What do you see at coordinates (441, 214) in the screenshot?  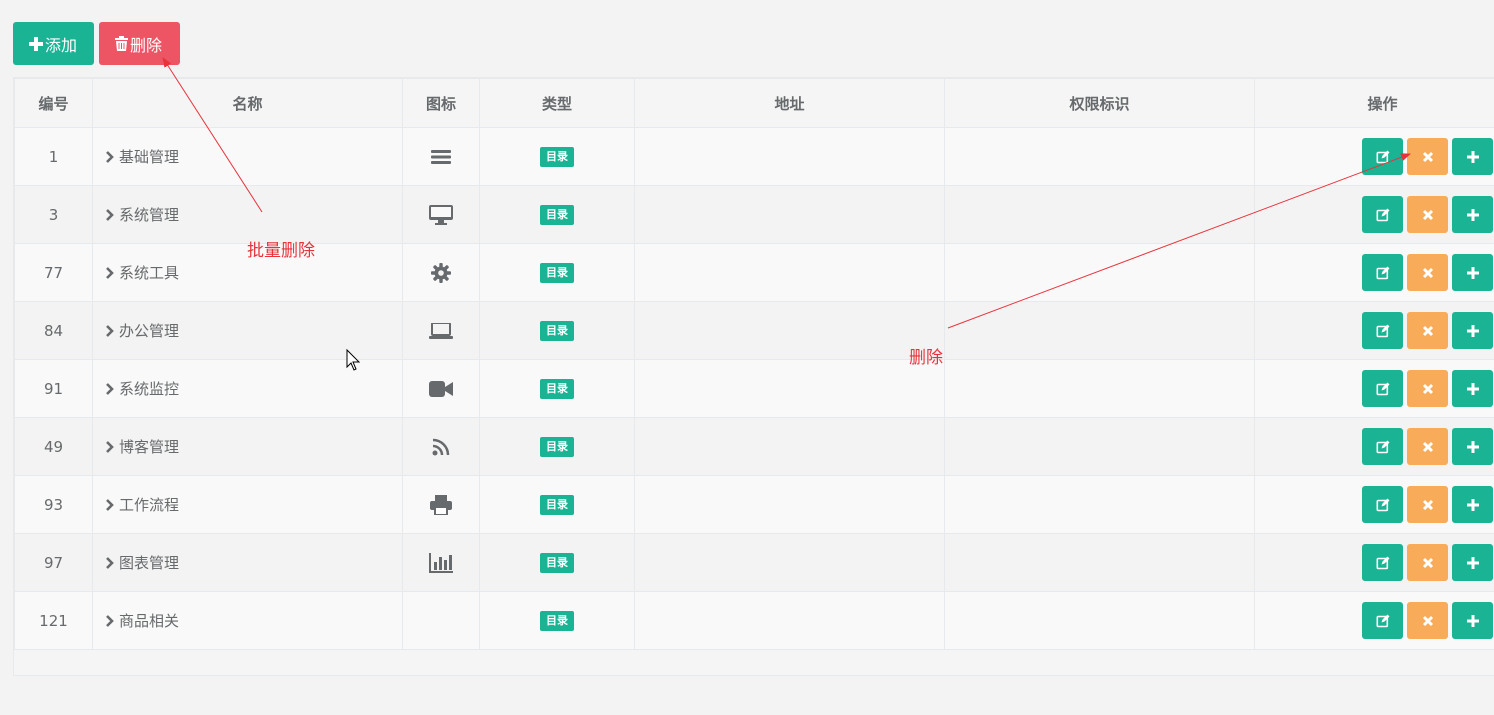 I see `desktop-icon` at bounding box center [441, 214].